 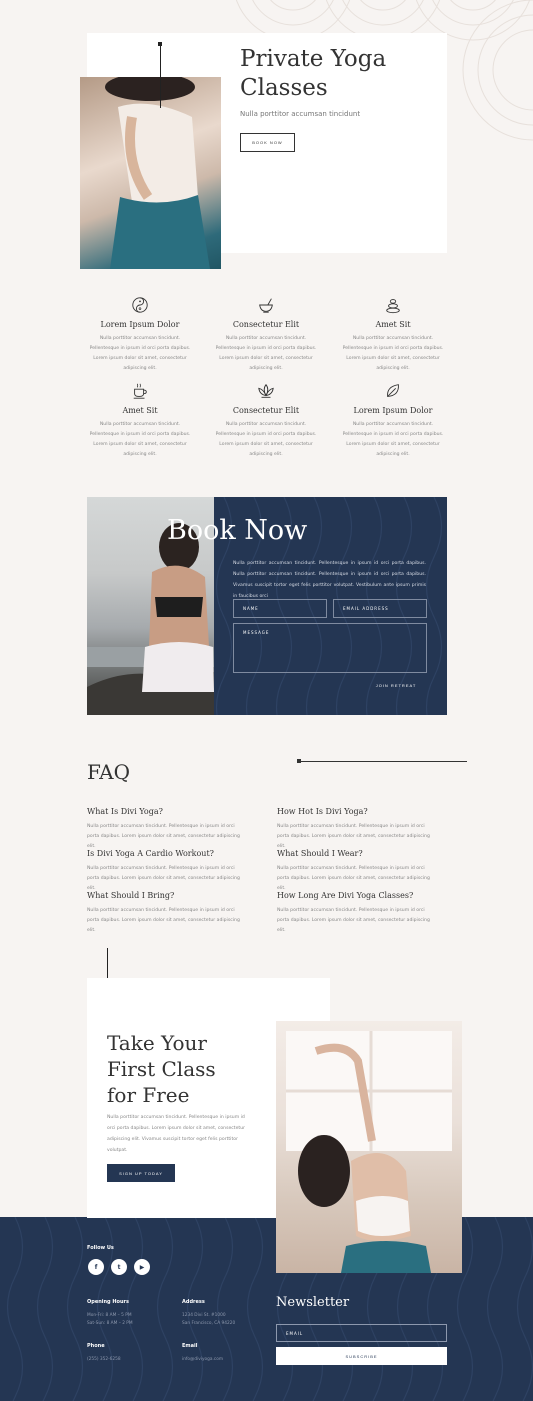 What do you see at coordinates (108, 1302) in the screenshot?
I see `opening-hours-label: Opening Hours` at bounding box center [108, 1302].